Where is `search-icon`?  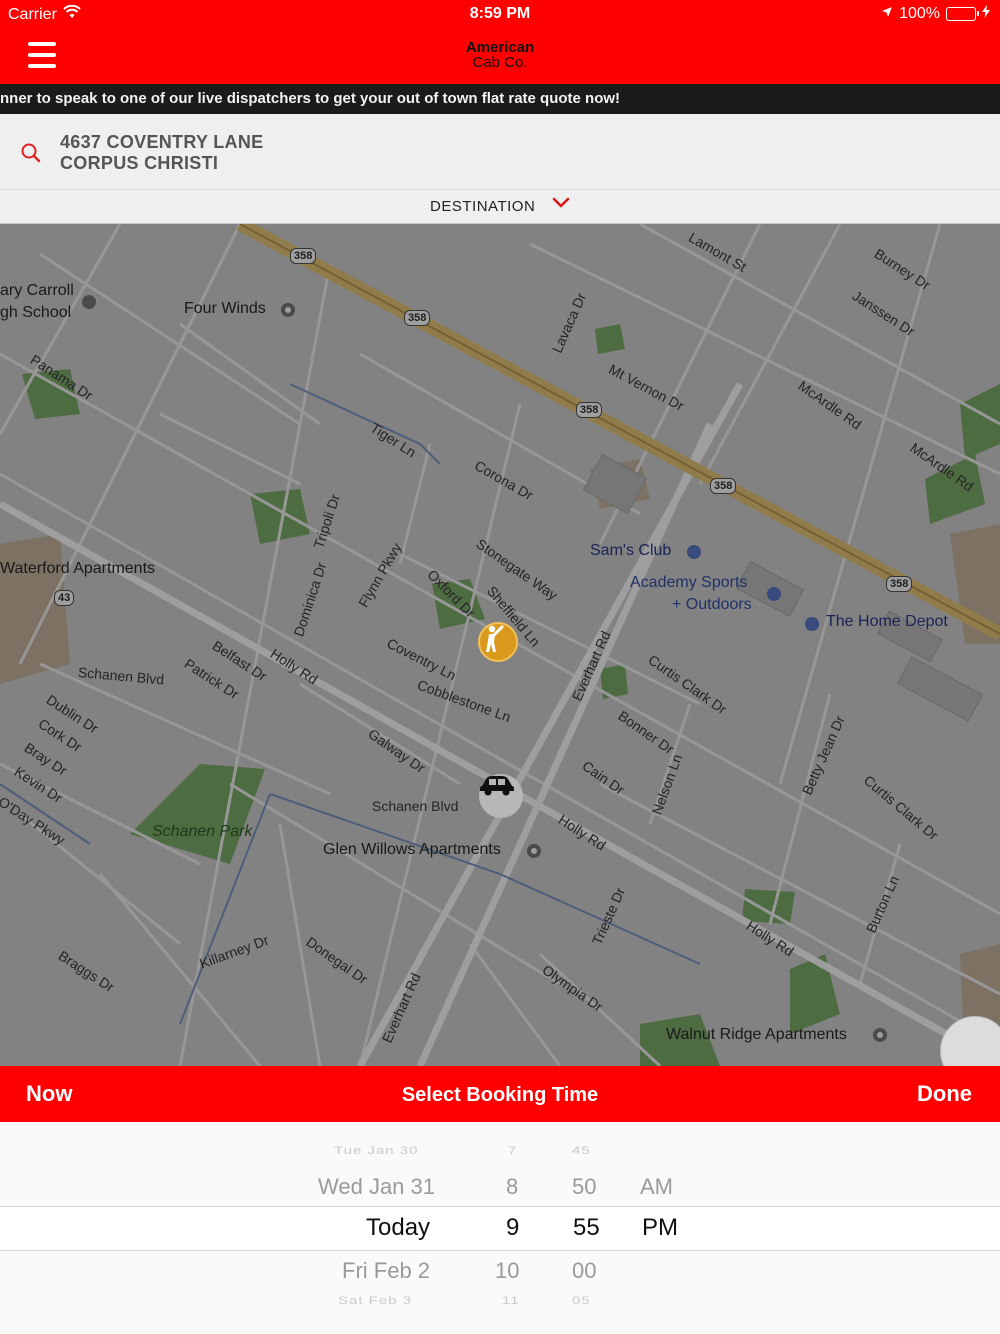 search-icon is located at coordinates (31, 153).